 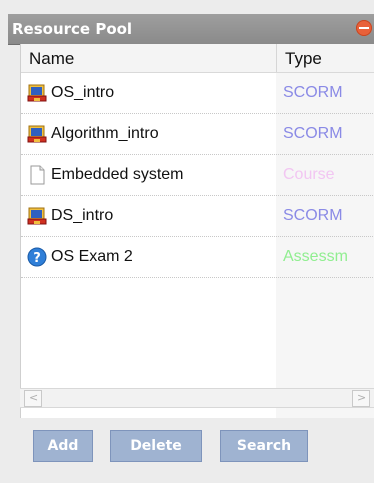 I want to click on resource-name: Algorithm_intro, so click(x=105, y=133).